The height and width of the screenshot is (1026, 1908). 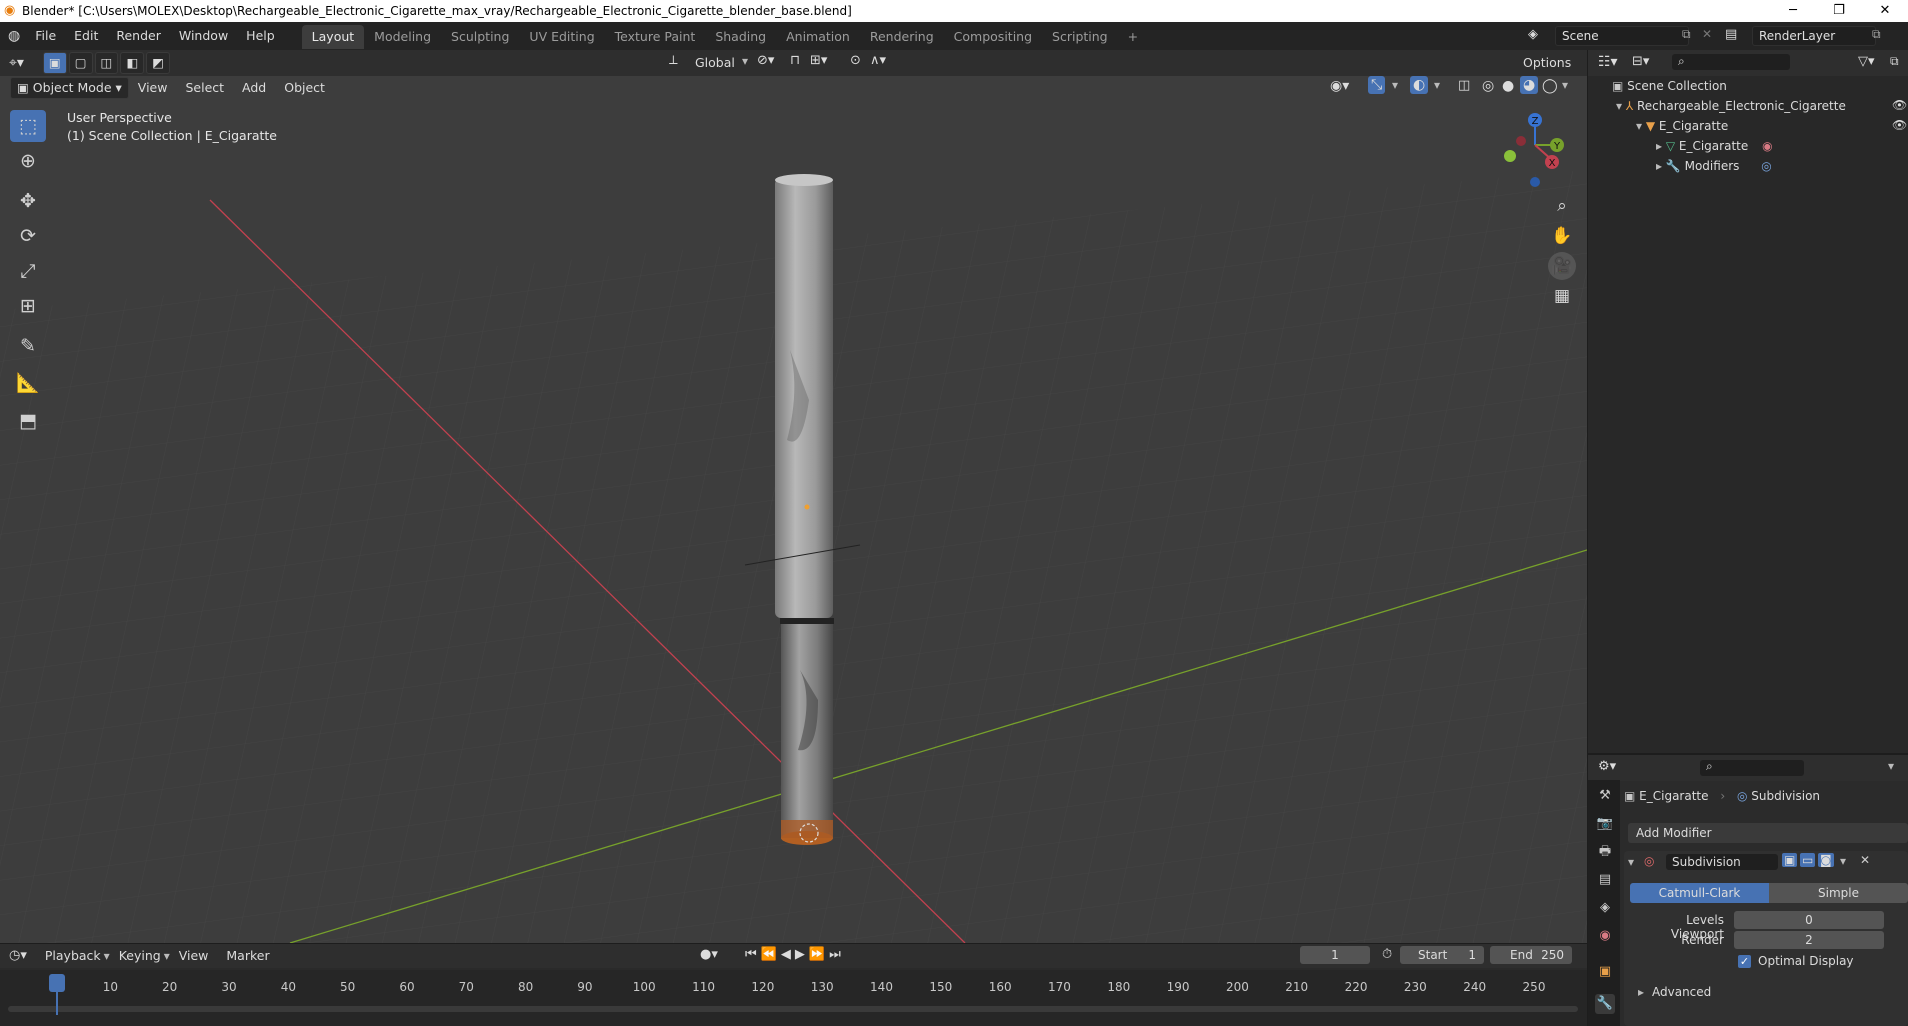 I want to click on render-layer-field: RenderLayer, so click(x=1814, y=36).